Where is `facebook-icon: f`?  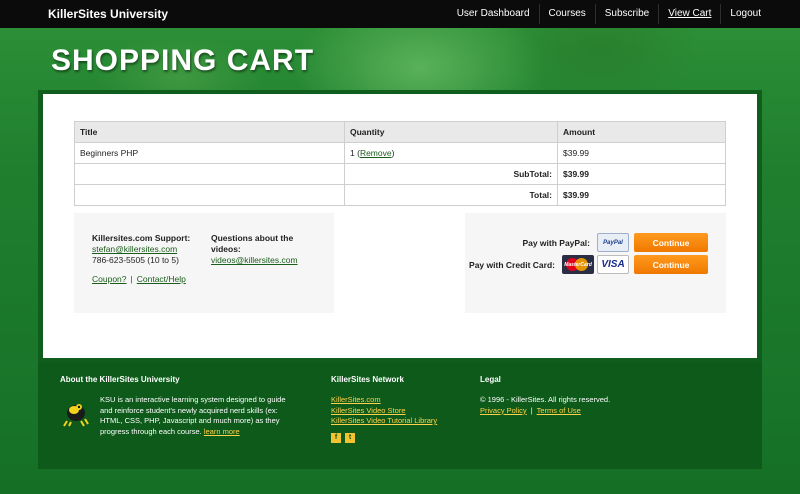
facebook-icon: f is located at coordinates (336, 438).